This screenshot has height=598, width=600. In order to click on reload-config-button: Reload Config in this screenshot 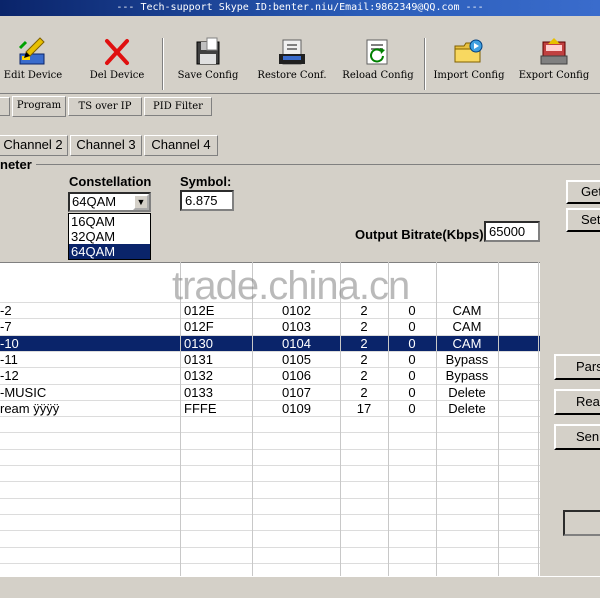, I will do `click(378, 63)`.